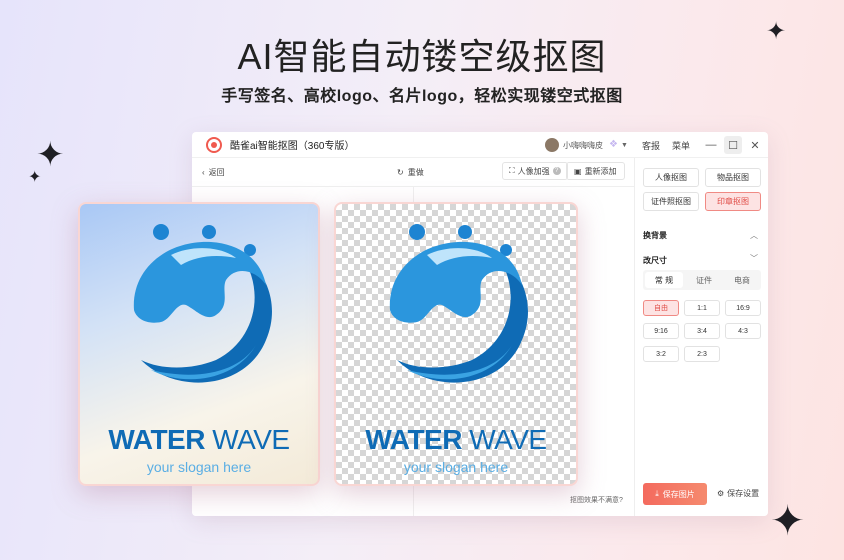  What do you see at coordinates (578, 171) in the screenshot?
I see `image-icon: ▣` at bounding box center [578, 171].